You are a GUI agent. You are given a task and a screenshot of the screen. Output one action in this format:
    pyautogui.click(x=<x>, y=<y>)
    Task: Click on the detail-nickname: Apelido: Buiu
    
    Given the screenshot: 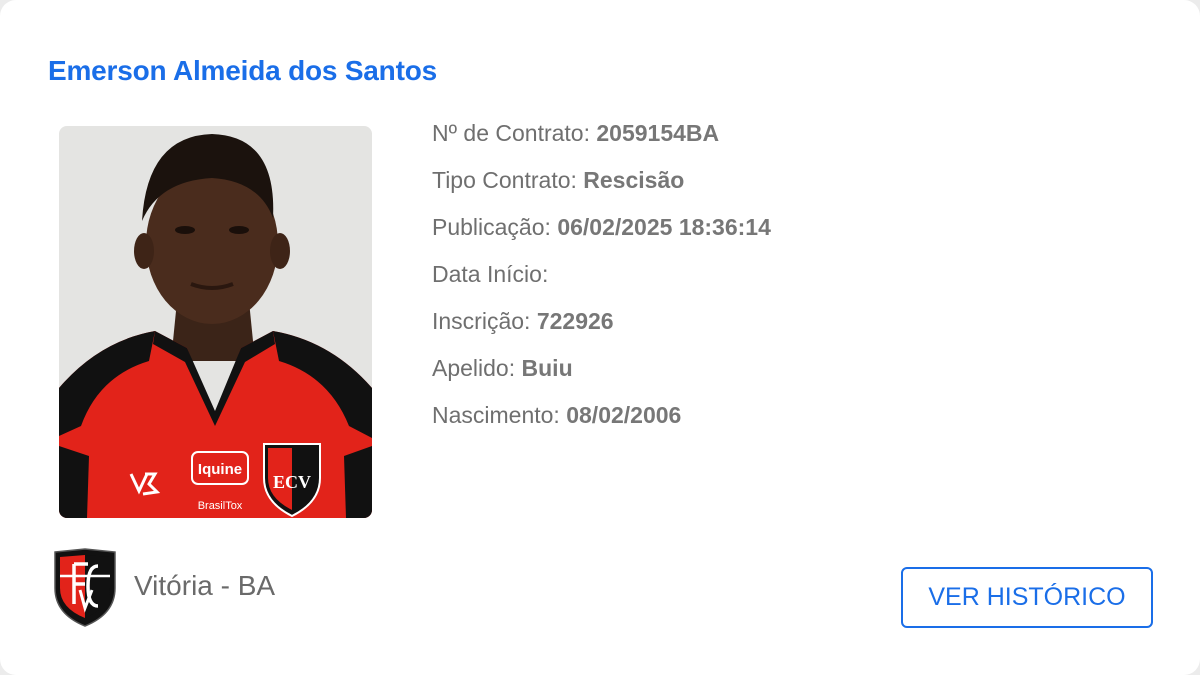 What is the action you would take?
    pyautogui.click(x=601, y=372)
    